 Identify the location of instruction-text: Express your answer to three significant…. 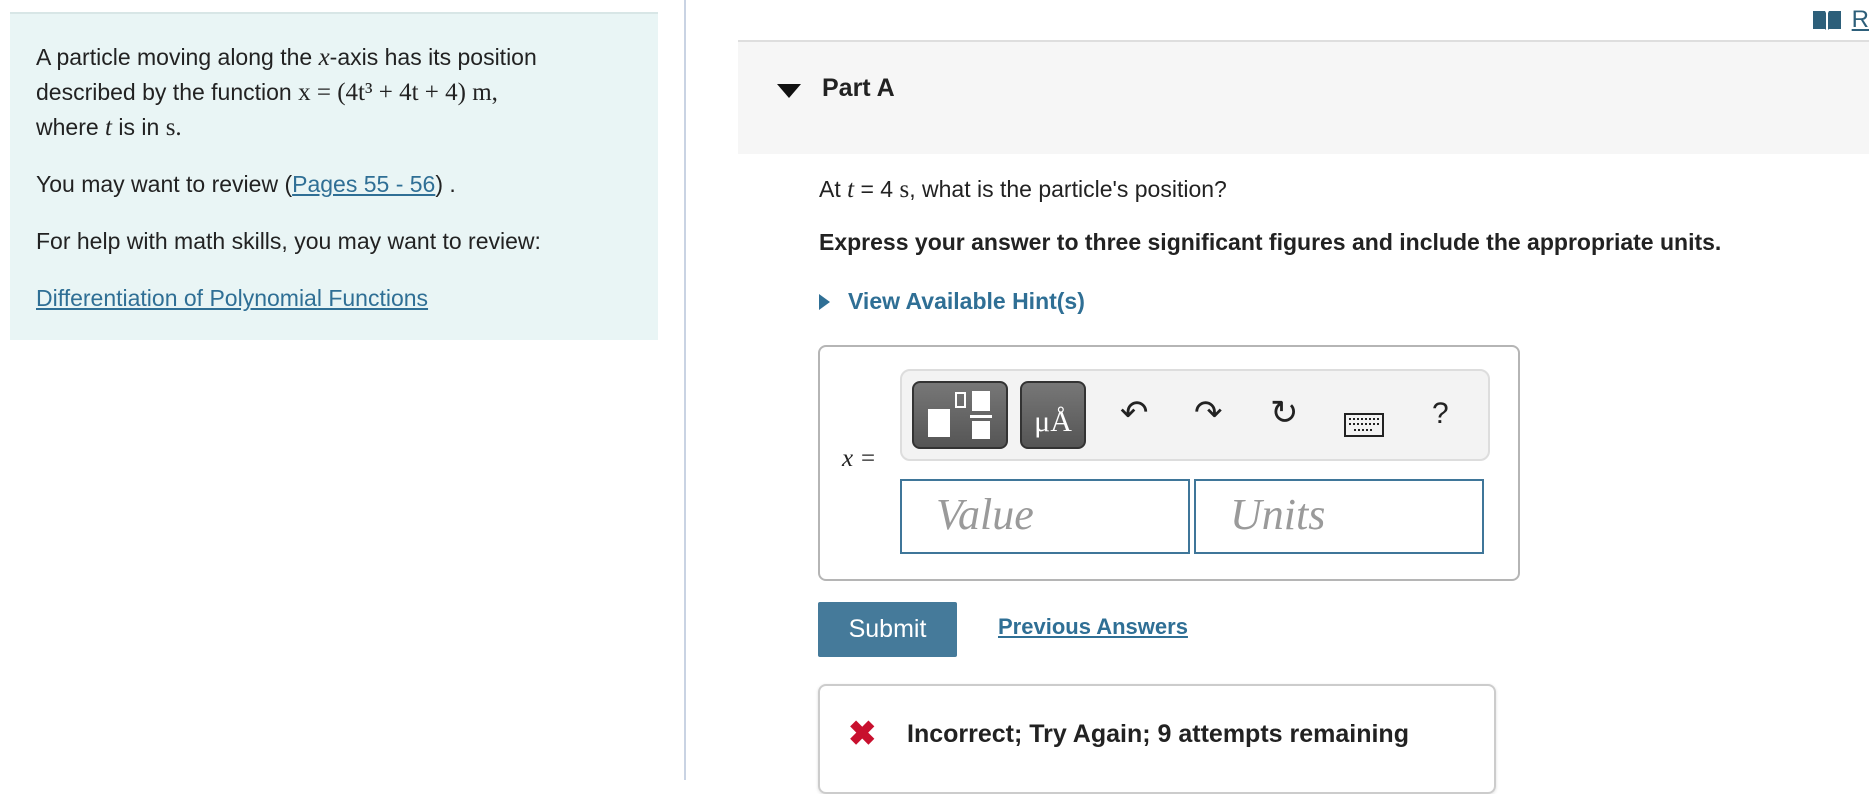
(1270, 242).